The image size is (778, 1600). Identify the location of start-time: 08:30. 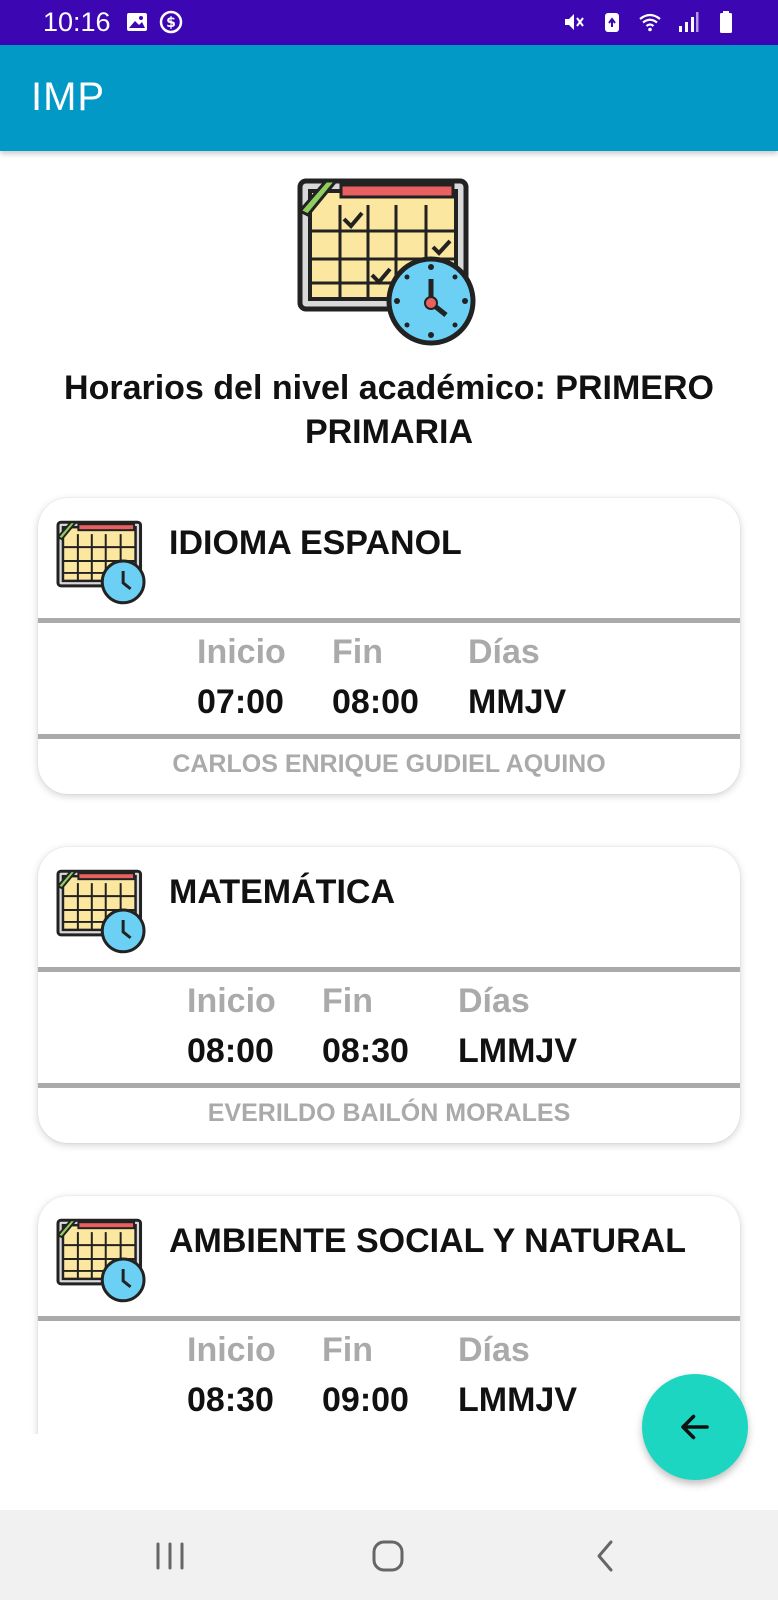
(230, 1400).